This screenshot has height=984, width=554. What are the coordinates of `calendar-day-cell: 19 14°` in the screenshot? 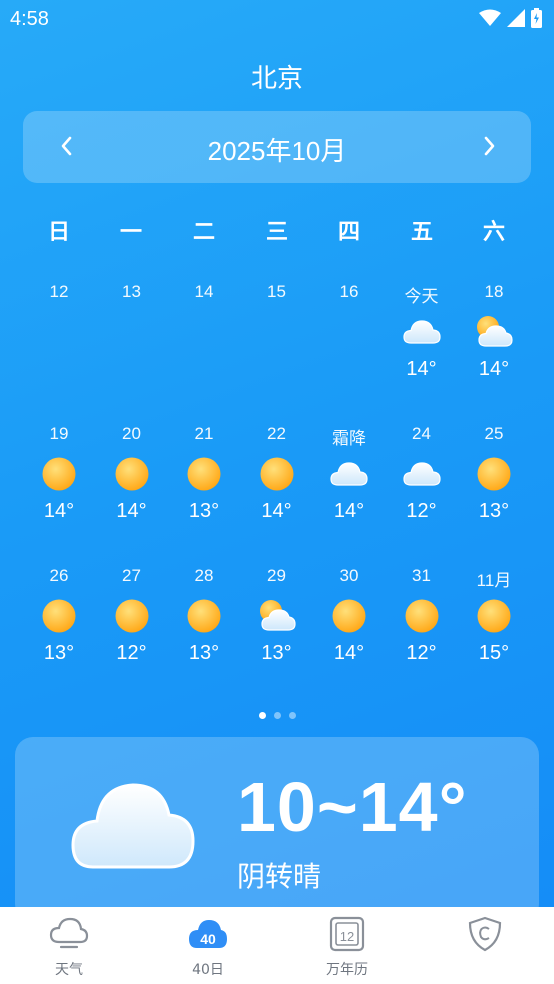 It's located at (59, 479).